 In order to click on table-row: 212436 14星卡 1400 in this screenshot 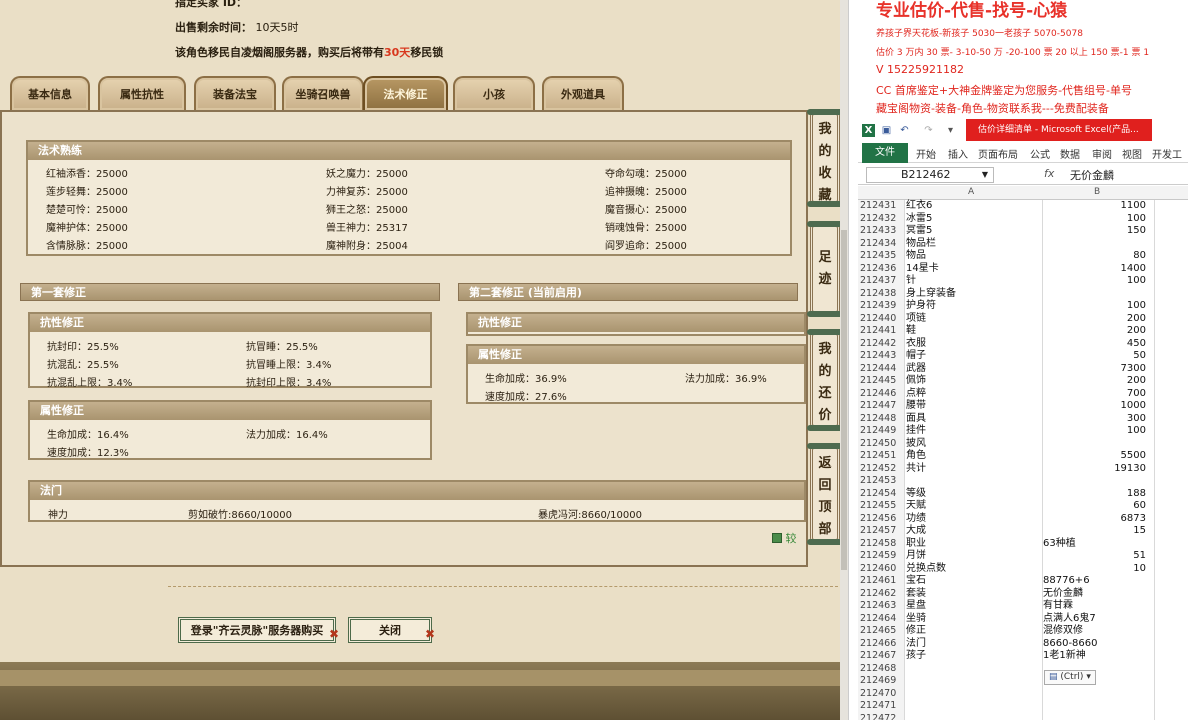, I will do `click(1023, 269)`.